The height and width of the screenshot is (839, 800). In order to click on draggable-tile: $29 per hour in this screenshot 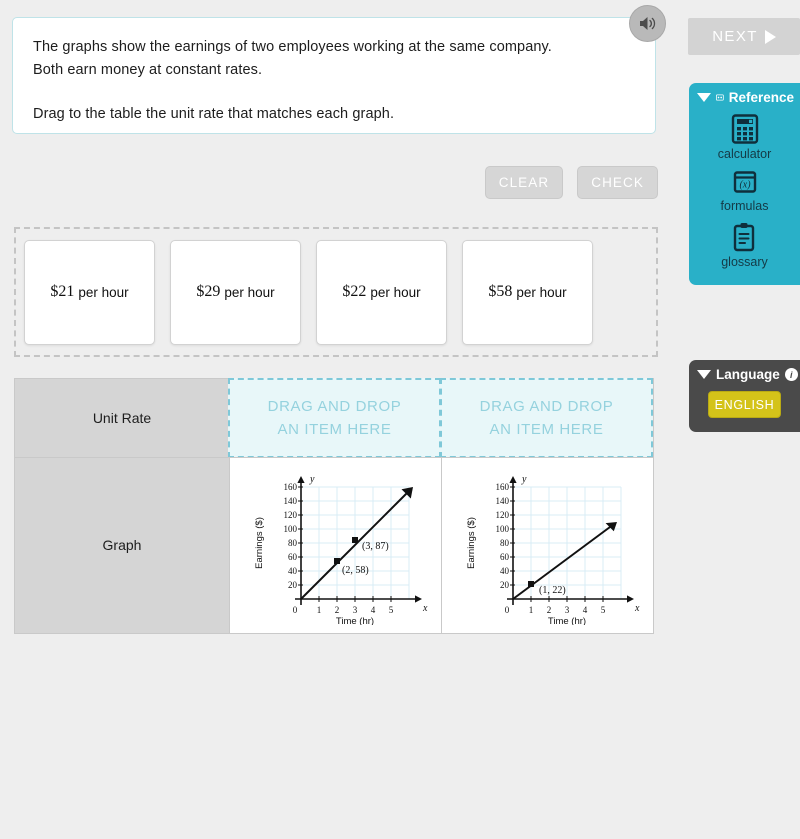, I will do `click(235, 292)`.